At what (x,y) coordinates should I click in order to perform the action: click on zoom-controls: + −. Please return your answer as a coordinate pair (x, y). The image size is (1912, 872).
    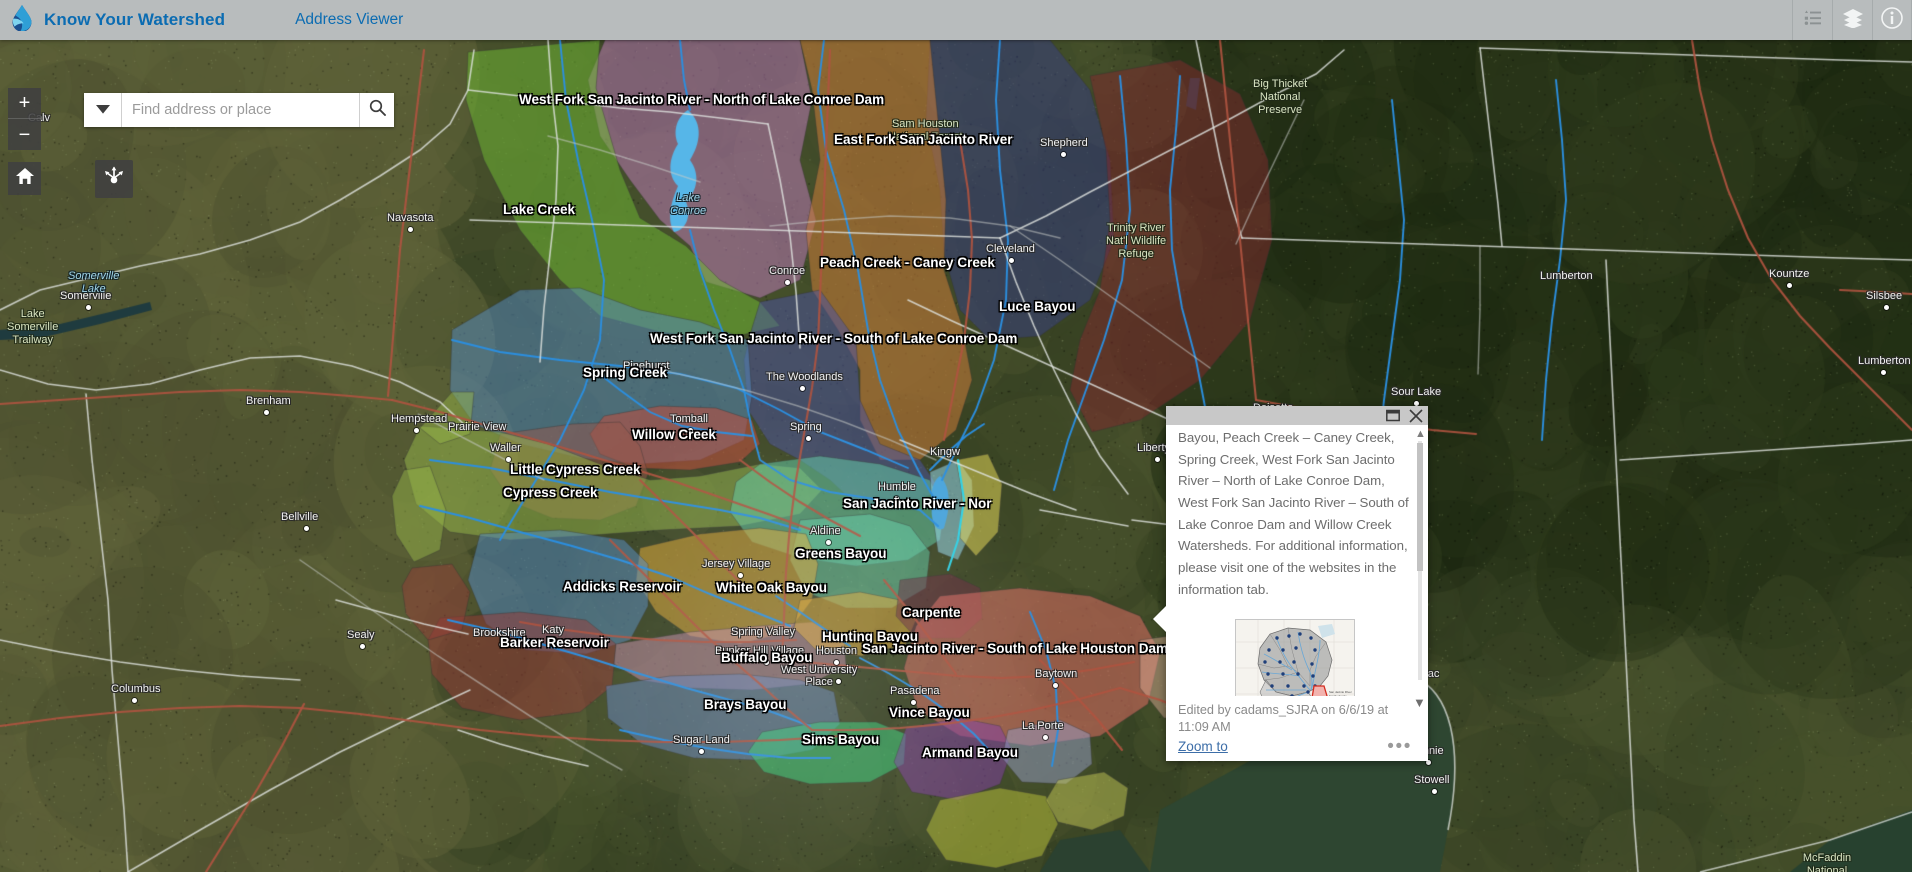
    Looking at the image, I should click on (24, 119).